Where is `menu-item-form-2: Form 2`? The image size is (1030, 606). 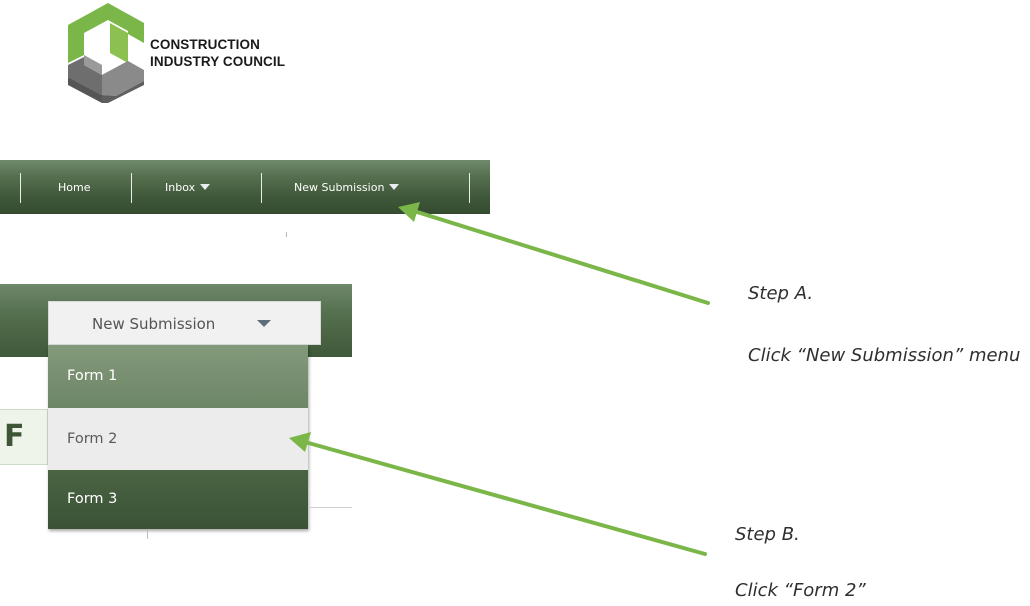
menu-item-form-2: Form 2 is located at coordinates (178, 439).